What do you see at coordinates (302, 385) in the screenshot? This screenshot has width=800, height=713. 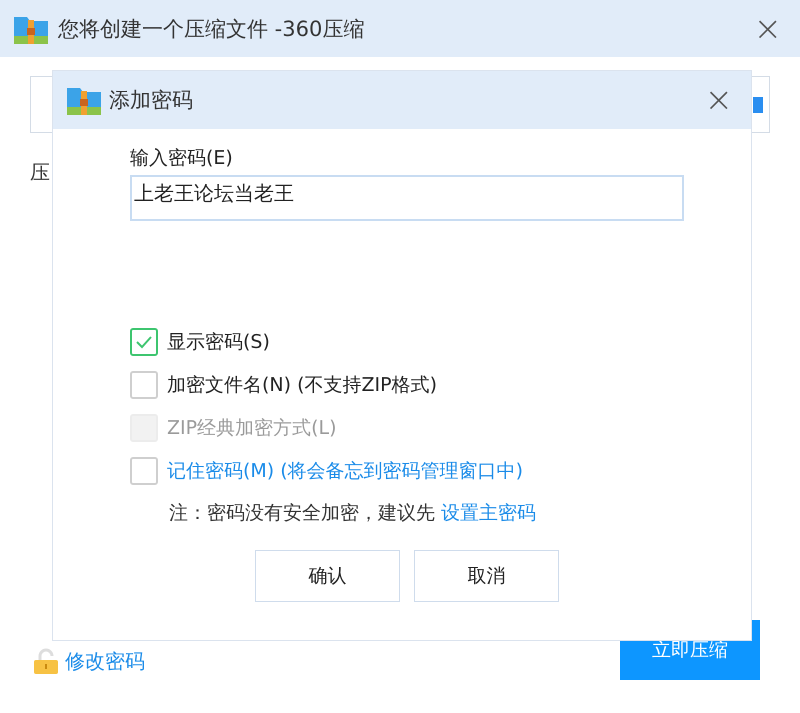 I see `option-label: 加密文件名(N) (不支持ZIP格式)` at bounding box center [302, 385].